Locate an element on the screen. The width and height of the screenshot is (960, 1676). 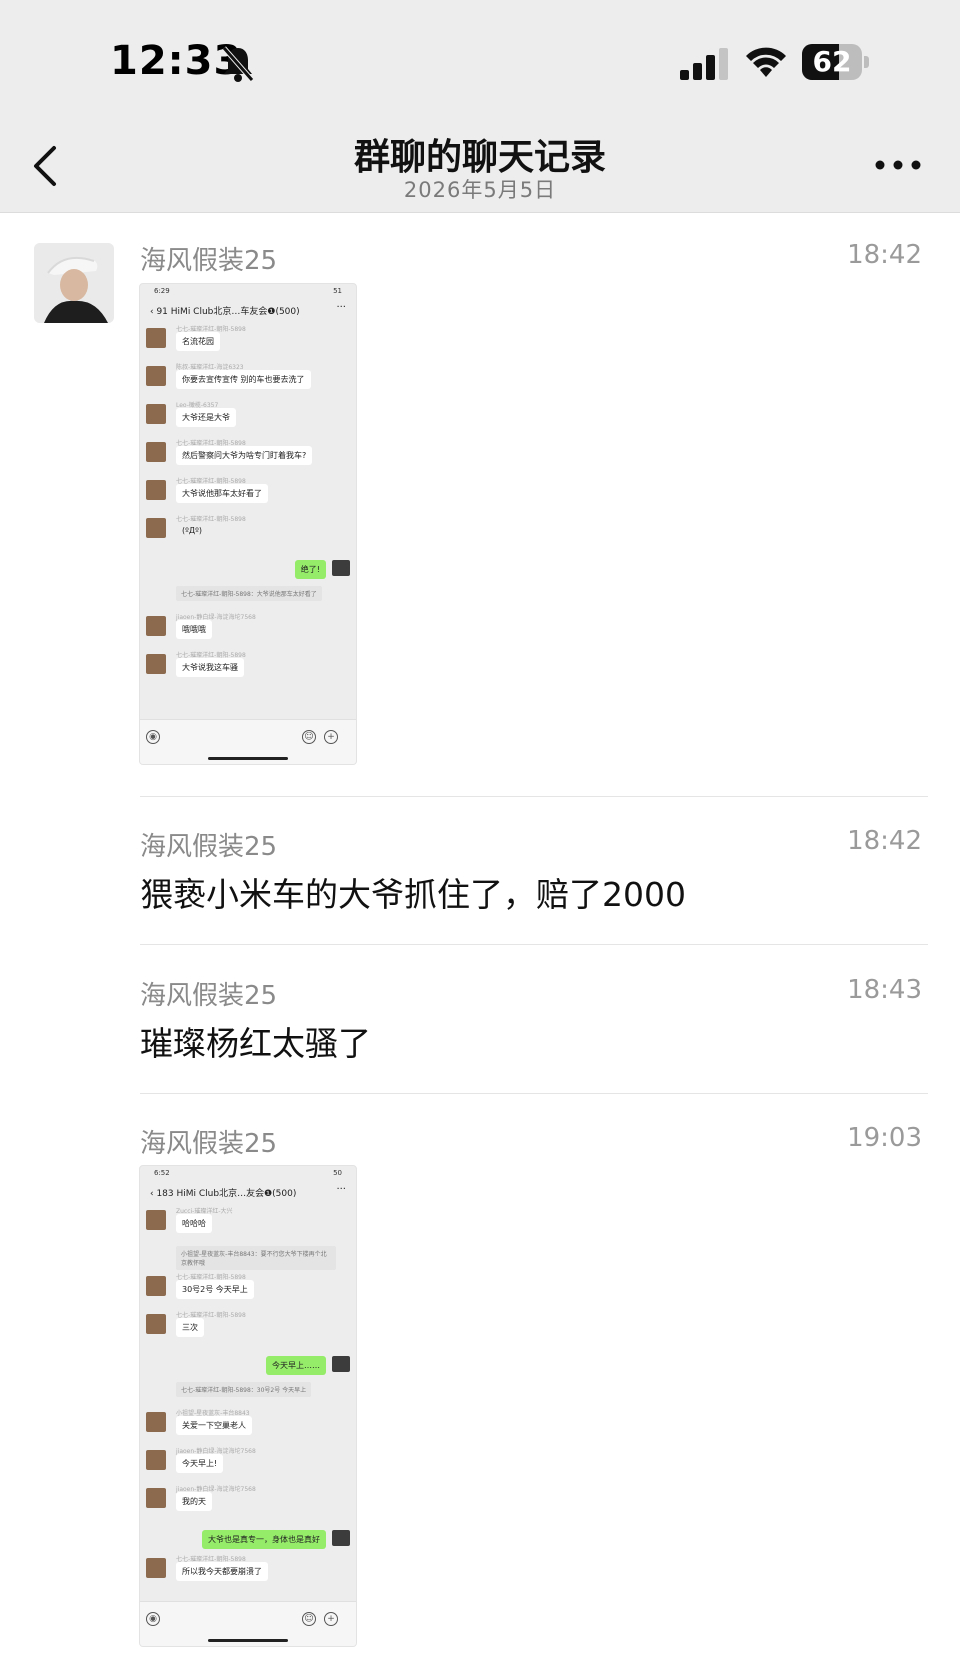
thumb-title: HiMi Club北京…车友会❶(500) is located at coordinates (235, 312).